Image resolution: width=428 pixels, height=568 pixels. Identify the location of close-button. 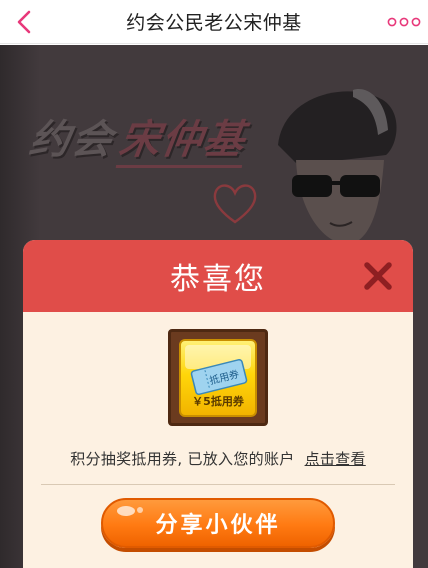
(378, 276).